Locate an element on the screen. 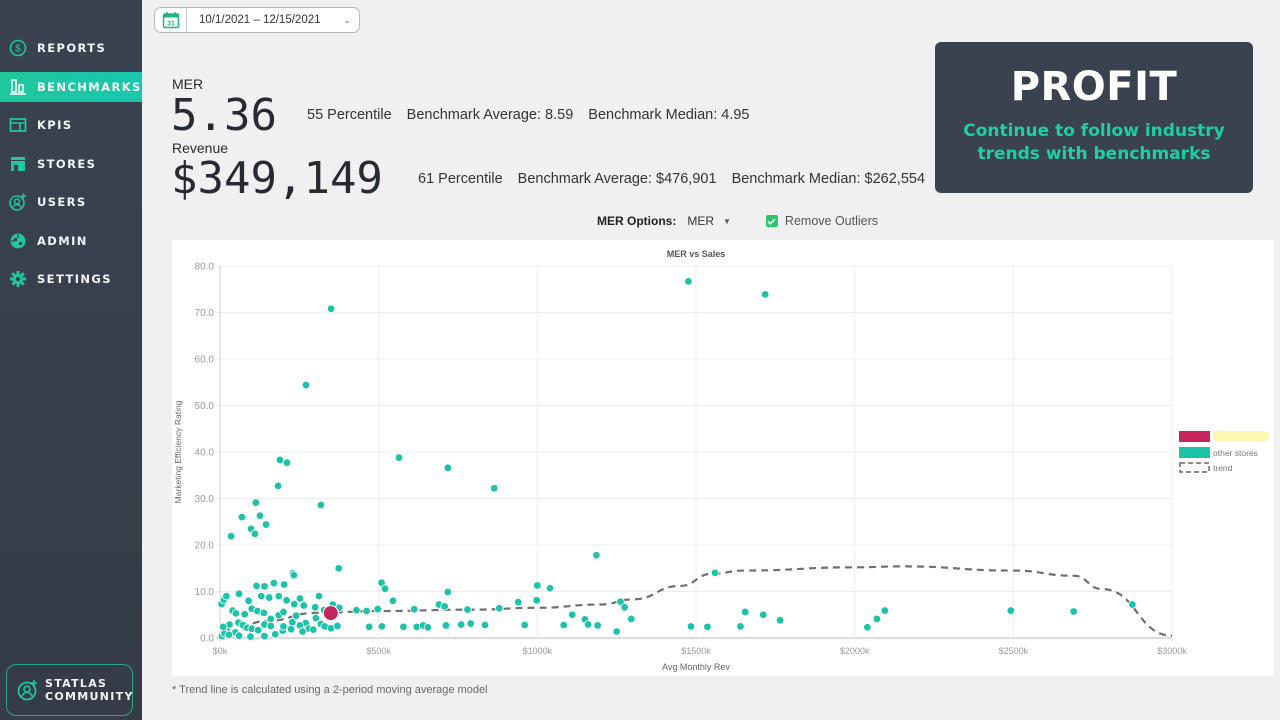 This screenshot has width=1280, height=720. remove-outliers-checkbox is located at coordinates (771, 221).